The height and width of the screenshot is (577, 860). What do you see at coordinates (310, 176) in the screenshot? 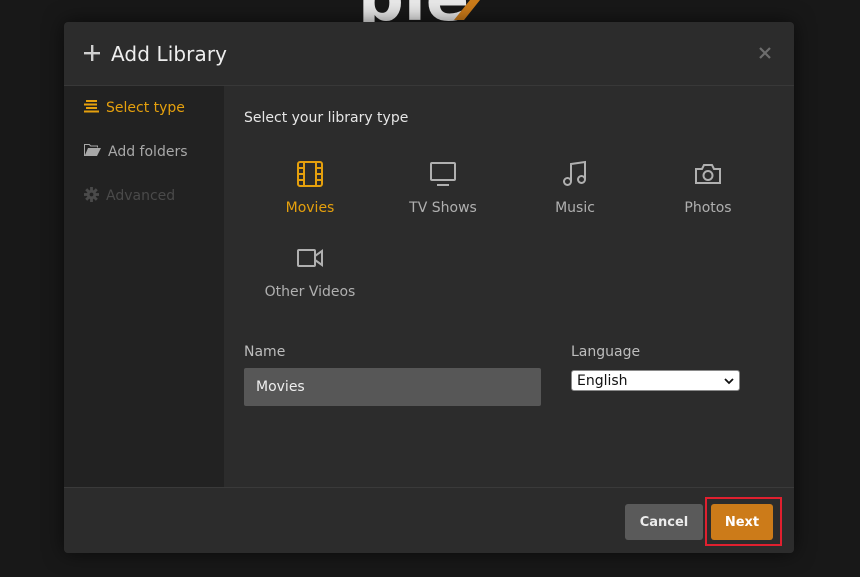
I see `film-icon` at bounding box center [310, 176].